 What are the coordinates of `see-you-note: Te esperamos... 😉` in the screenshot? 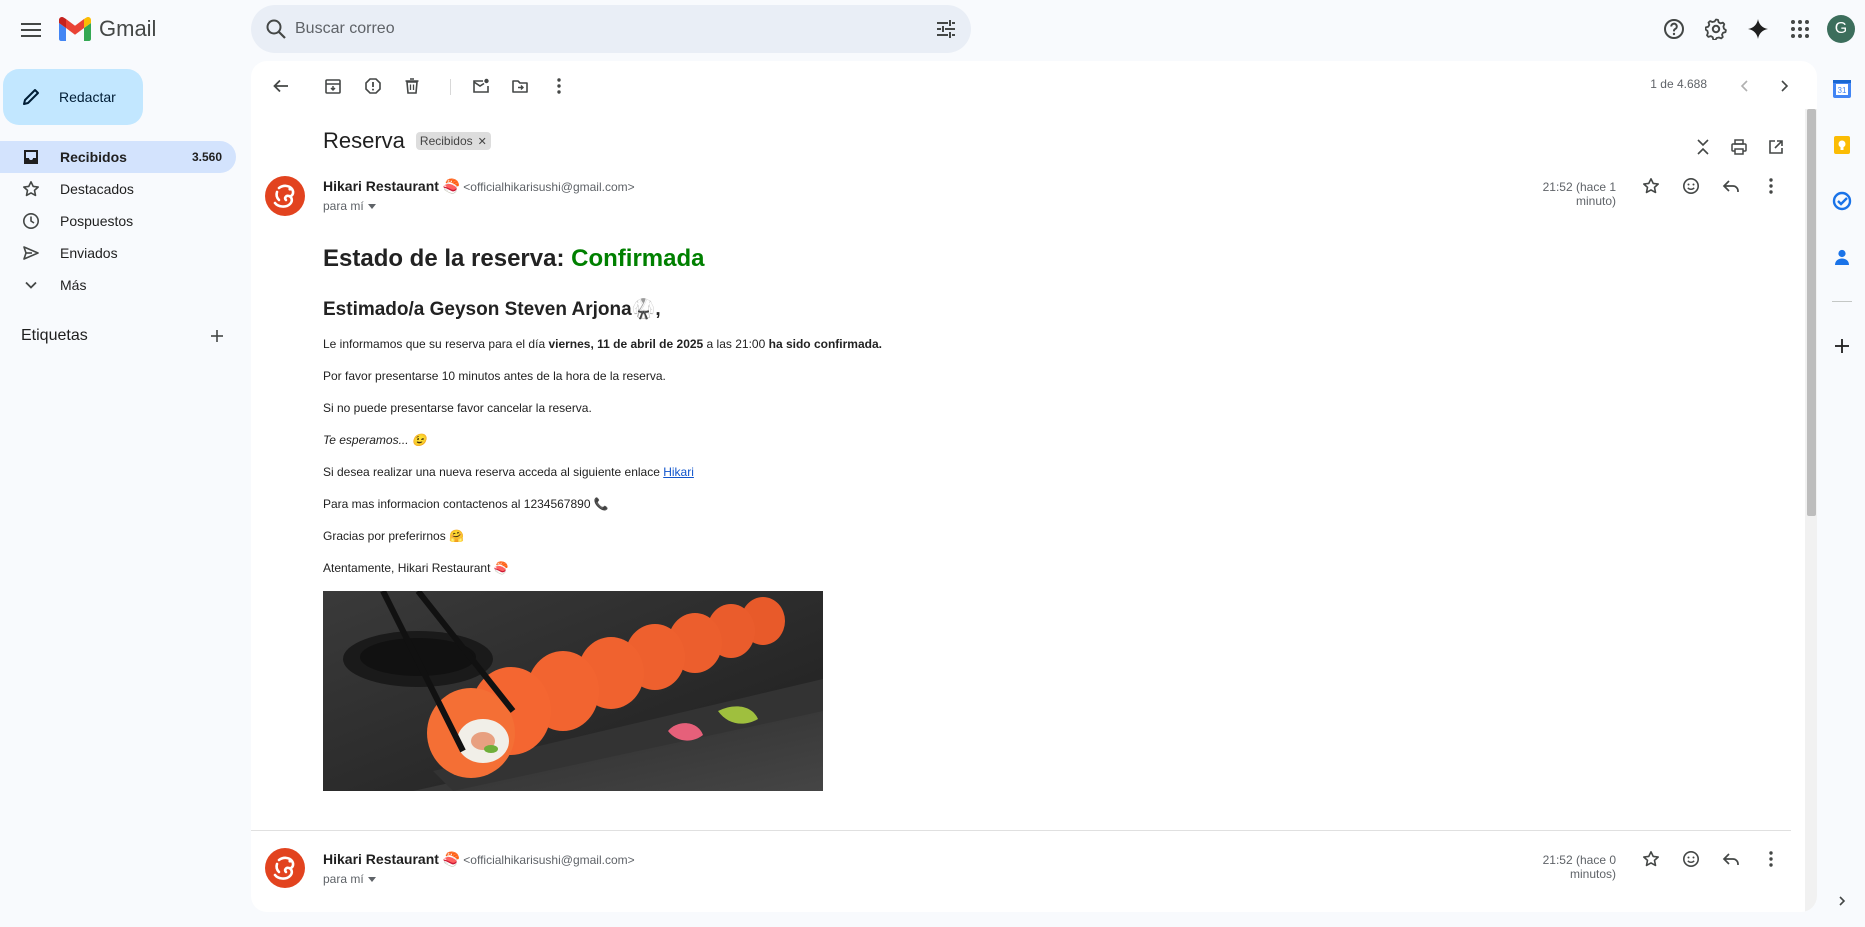 It's located at (375, 440).